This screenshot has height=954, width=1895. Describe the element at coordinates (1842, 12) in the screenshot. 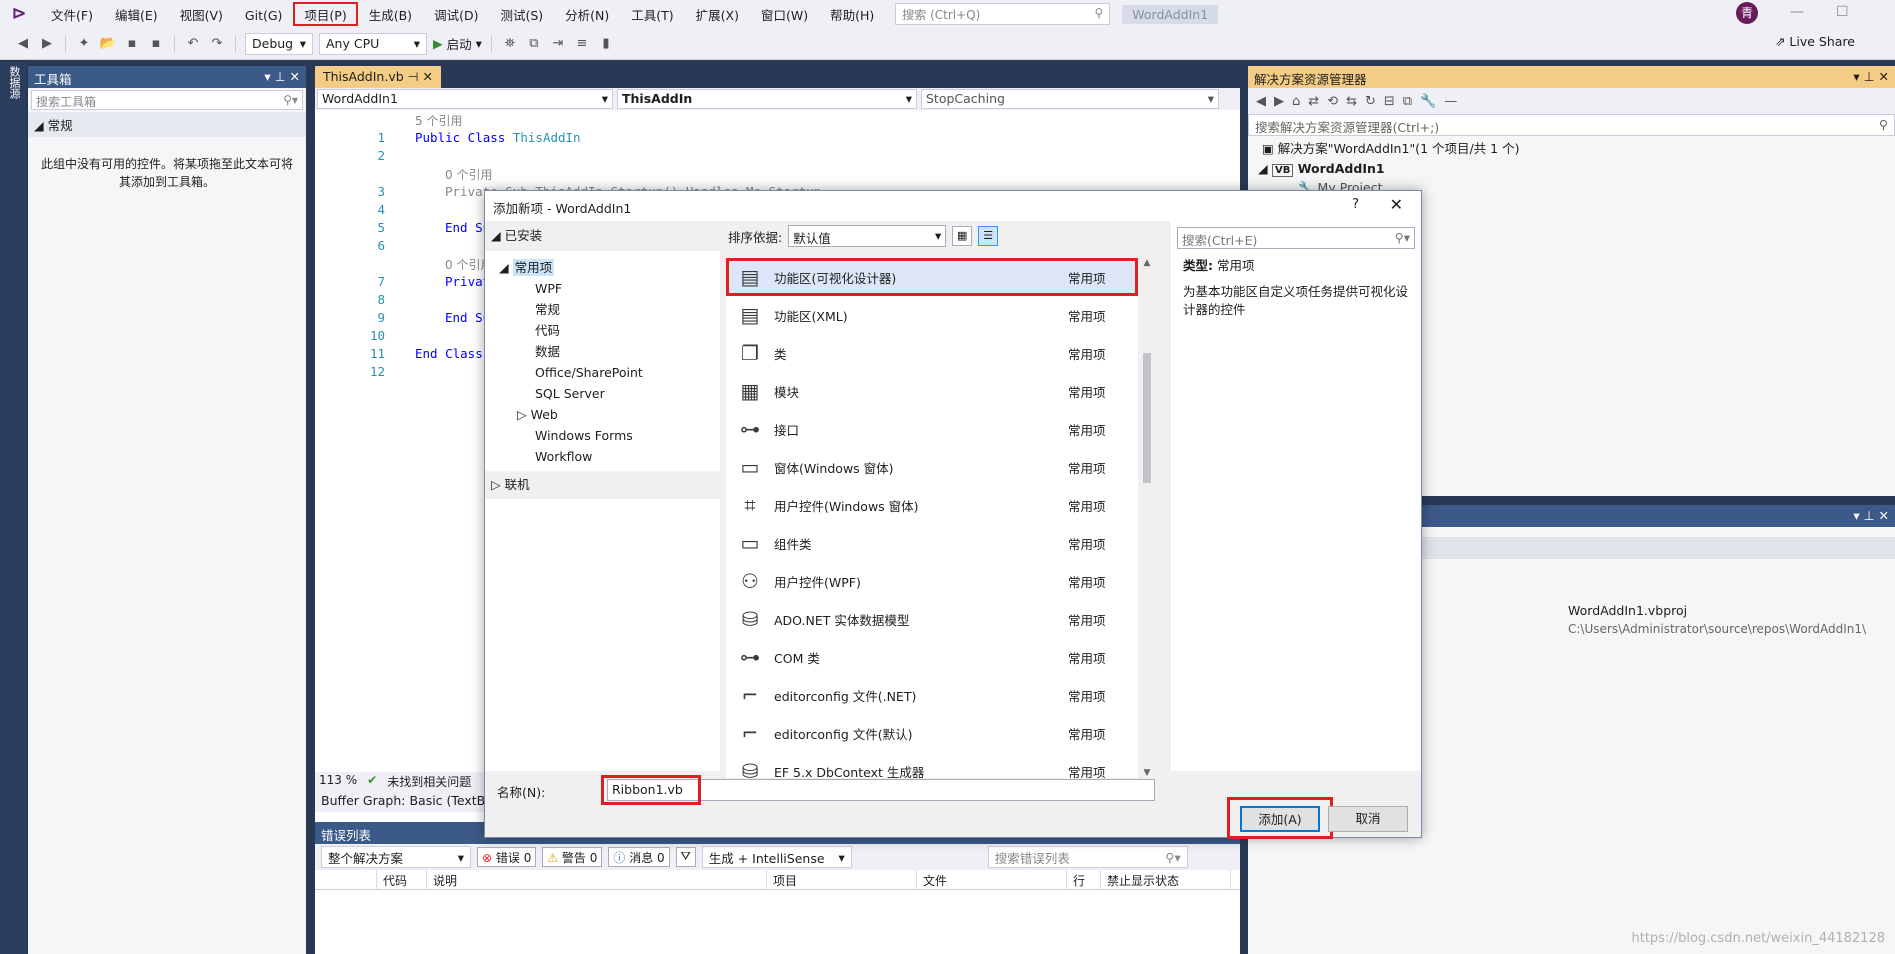

I see `maximize-icon: ☐` at that location.